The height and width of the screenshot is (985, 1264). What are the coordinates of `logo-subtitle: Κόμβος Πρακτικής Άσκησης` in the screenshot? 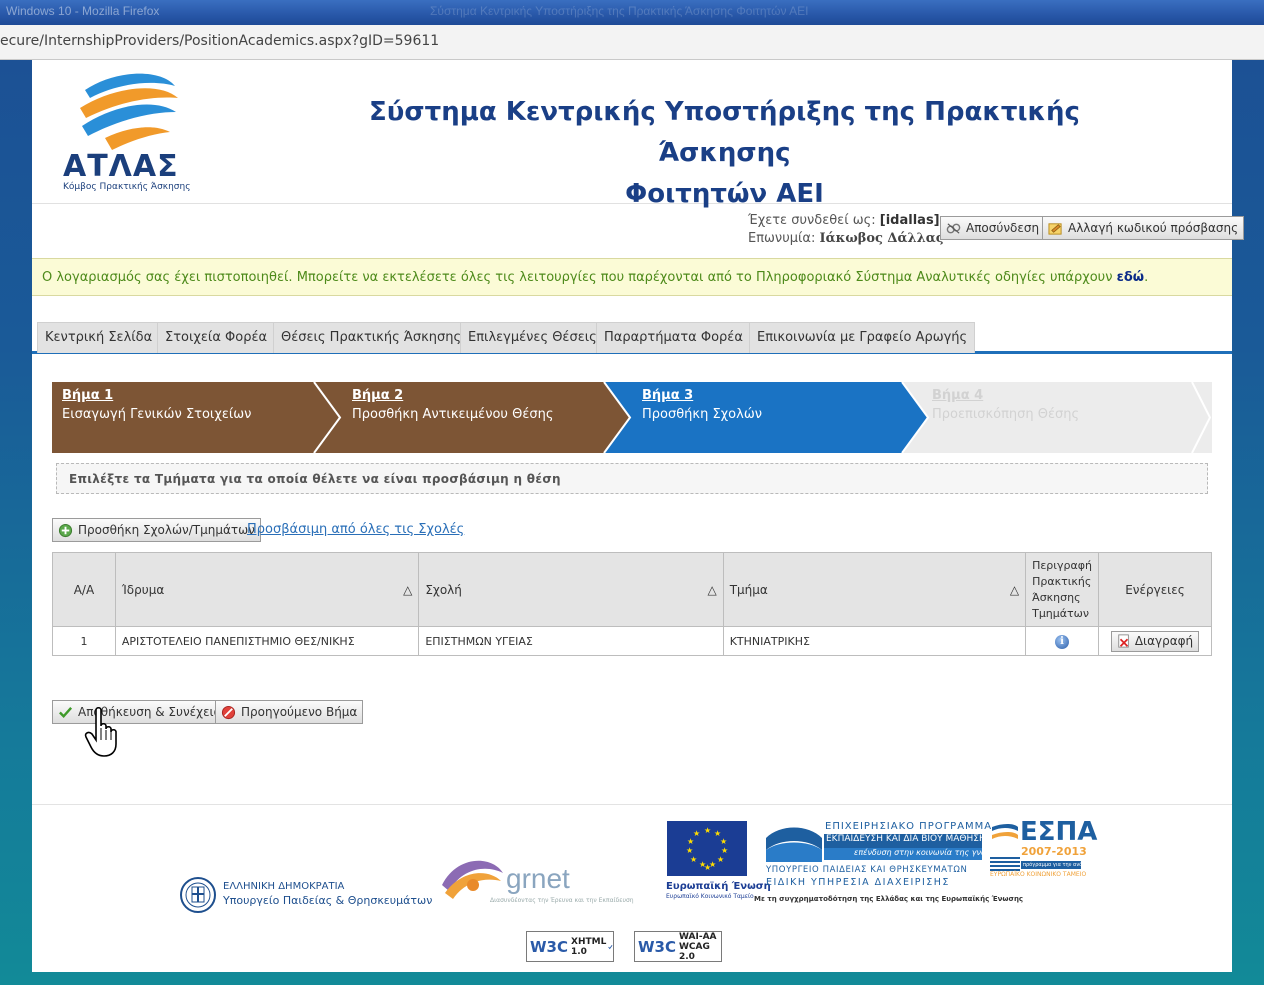 It's located at (127, 187).